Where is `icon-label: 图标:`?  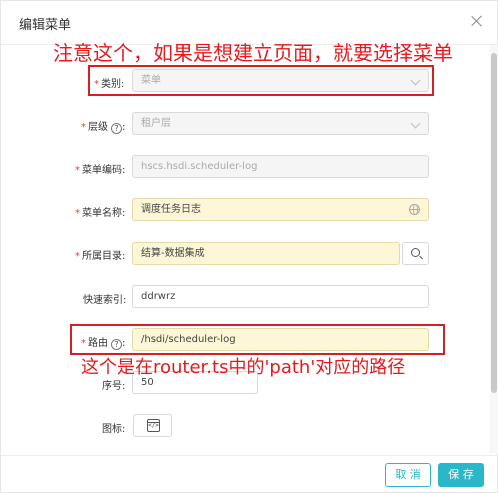 icon-label: 图标: is located at coordinates (113, 427).